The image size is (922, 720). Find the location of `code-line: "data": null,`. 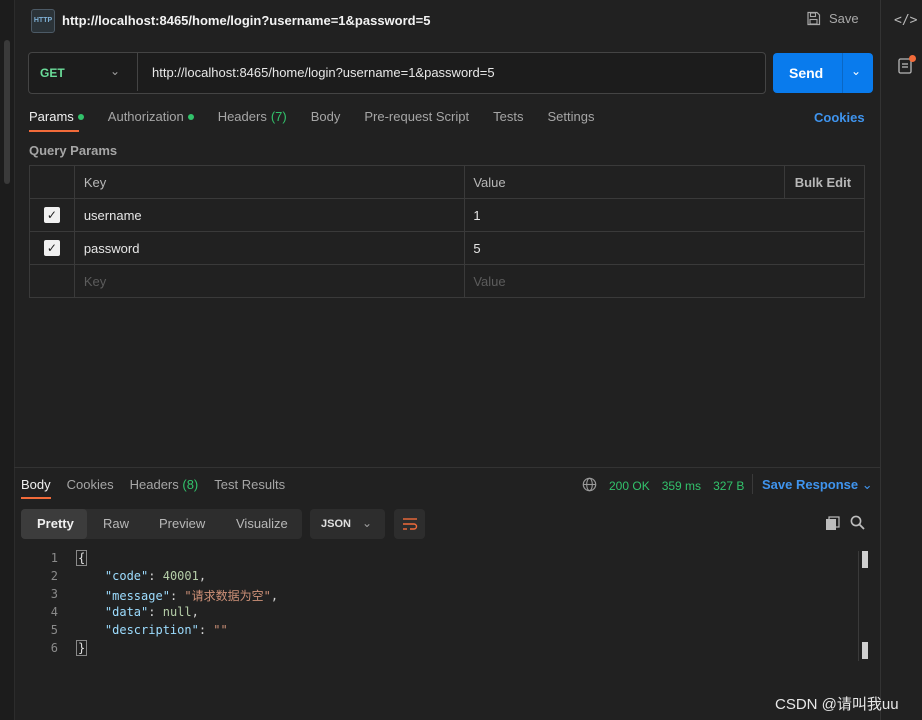

code-line: "data": null, is located at coordinates (151, 612).